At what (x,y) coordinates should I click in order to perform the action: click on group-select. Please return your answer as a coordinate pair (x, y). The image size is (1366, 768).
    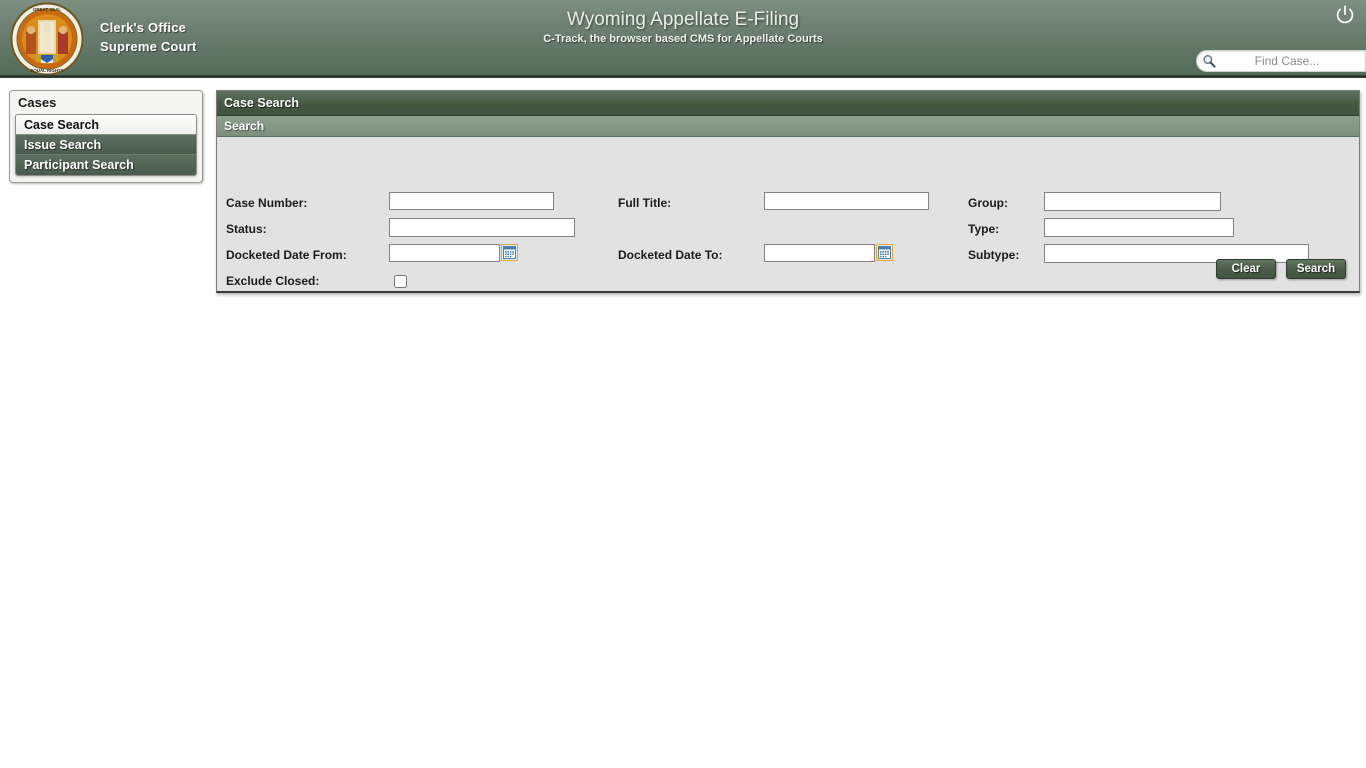
    Looking at the image, I should click on (1132, 201).